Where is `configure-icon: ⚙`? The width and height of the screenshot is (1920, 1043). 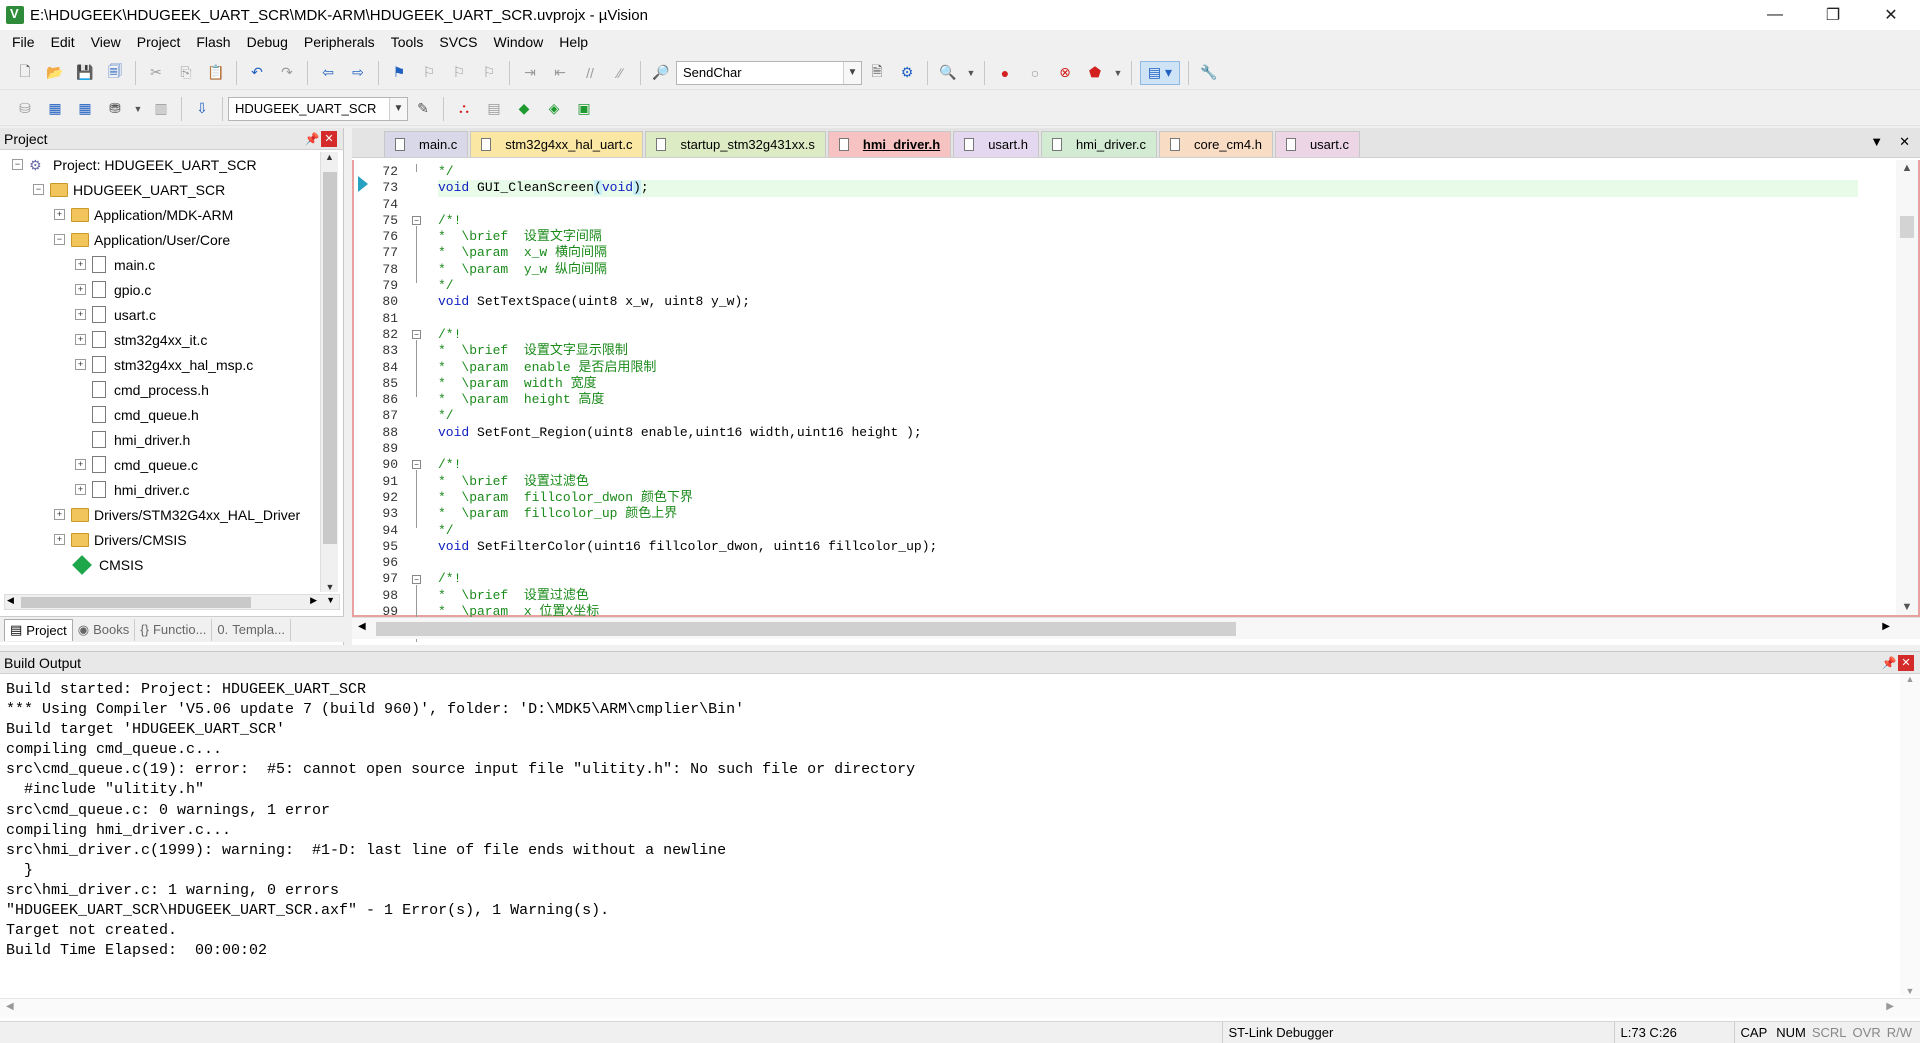 configure-icon: ⚙ is located at coordinates (907, 73).